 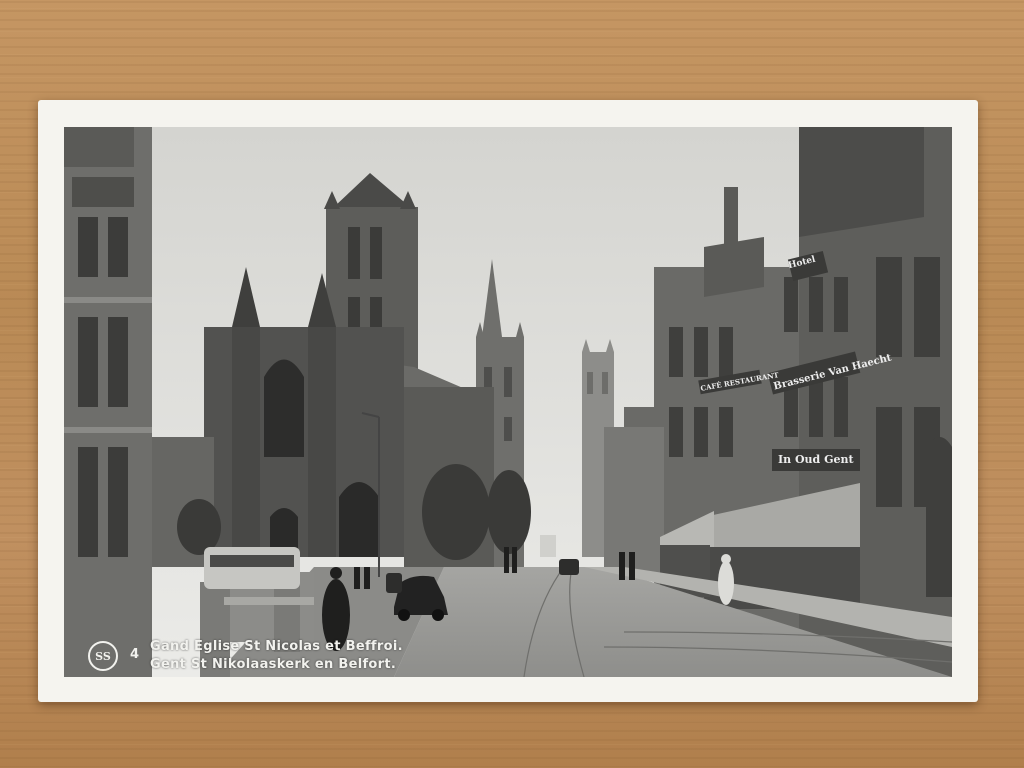 What do you see at coordinates (252, 568) in the screenshot?
I see `bus` at bounding box center [252, 568].